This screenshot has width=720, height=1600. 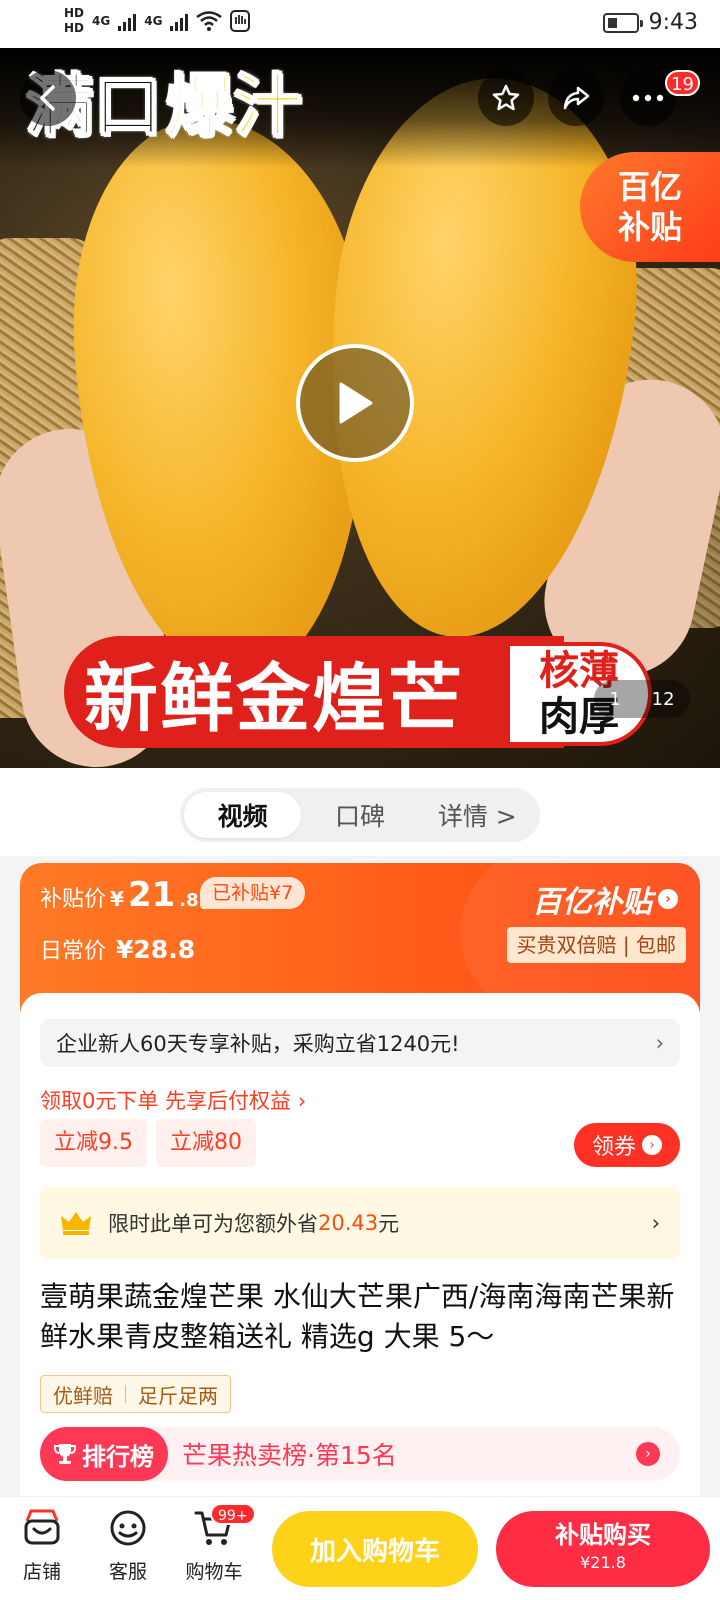 What do you see at coordinates (682, 83) in the screenshot?
I see `message-count-badge: 19` at bounding box center [682, 83].